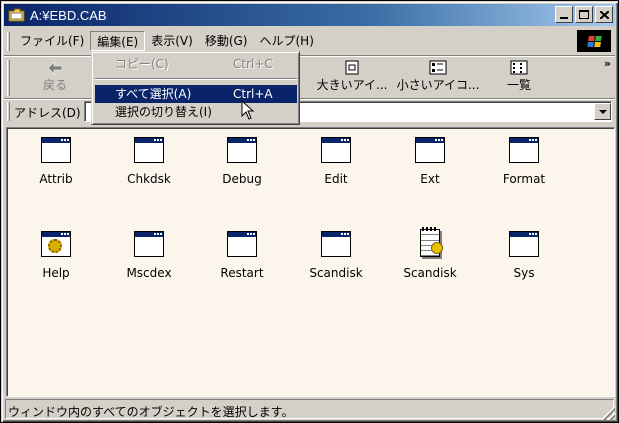 The width and height of the screenshot is (619, 423). I want to click on menu-item-select-all: すべて選択(A) Ctrl+A, so click(196, 94).